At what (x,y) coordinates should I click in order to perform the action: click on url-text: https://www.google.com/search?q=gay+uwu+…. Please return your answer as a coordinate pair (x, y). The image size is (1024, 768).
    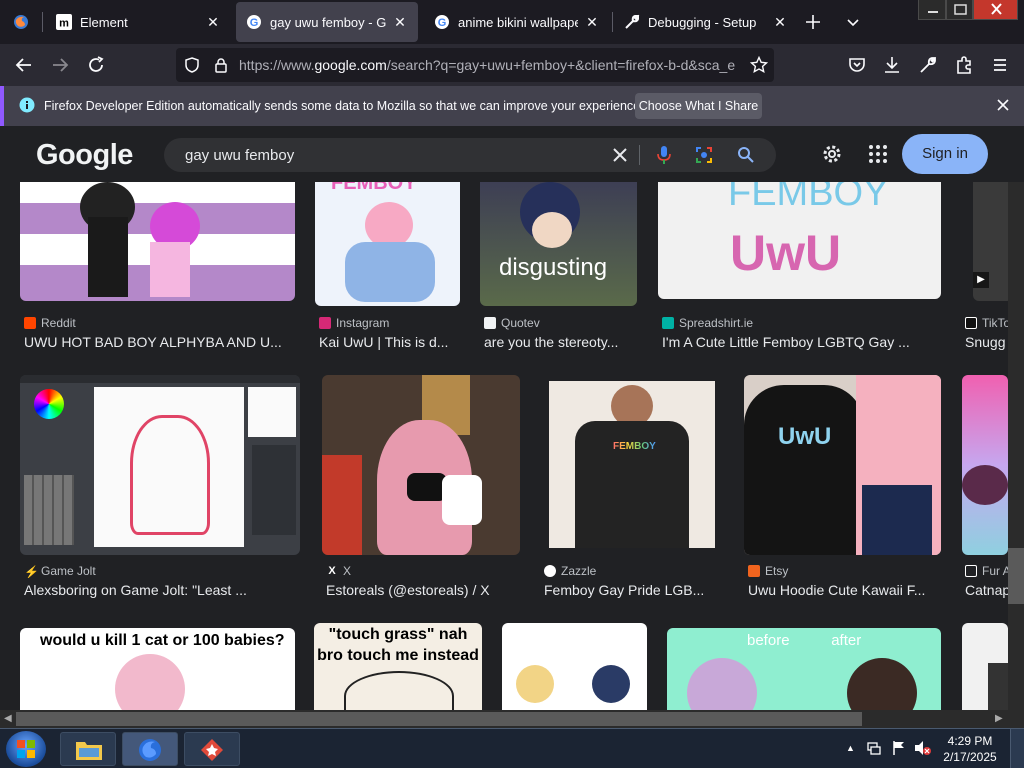
    Looking at the image, I should click on (489, 65).